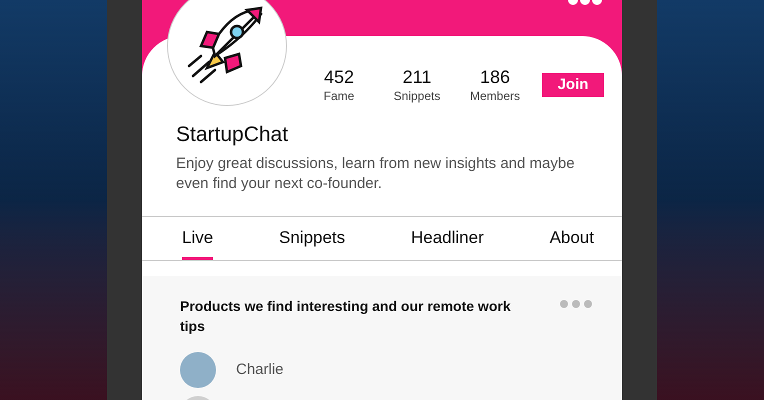  I want to click on author-name: Charlie, so click(260, 370).